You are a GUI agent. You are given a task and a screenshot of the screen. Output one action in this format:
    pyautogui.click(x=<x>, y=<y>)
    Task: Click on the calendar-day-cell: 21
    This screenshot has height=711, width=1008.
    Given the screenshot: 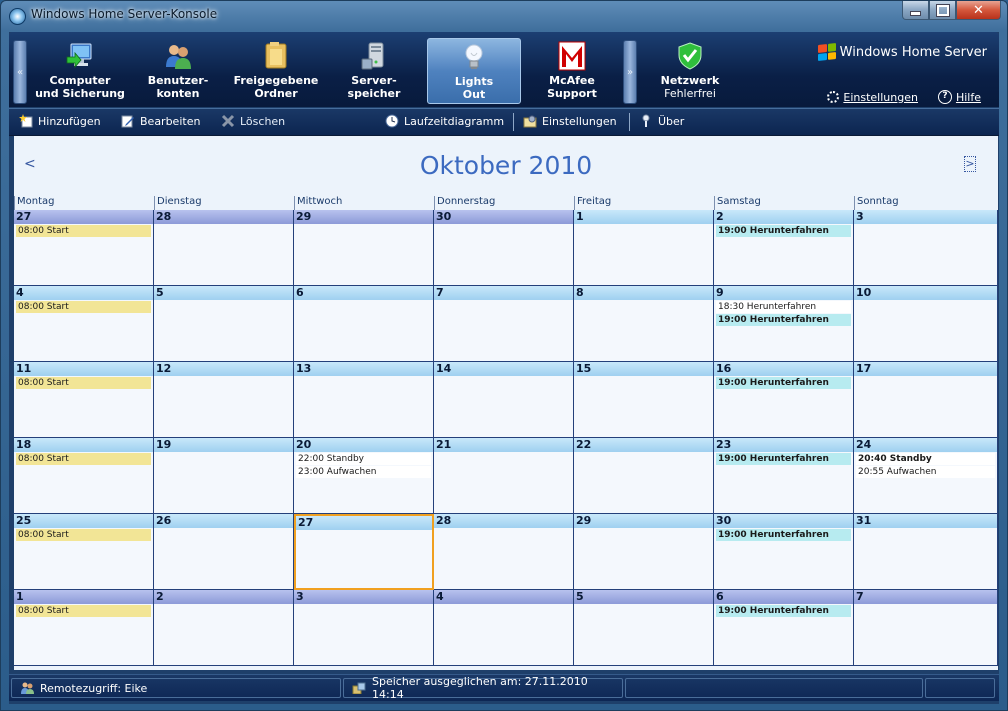 What is the action you would take?
    pyautogui.click(x=504, y=476)
    